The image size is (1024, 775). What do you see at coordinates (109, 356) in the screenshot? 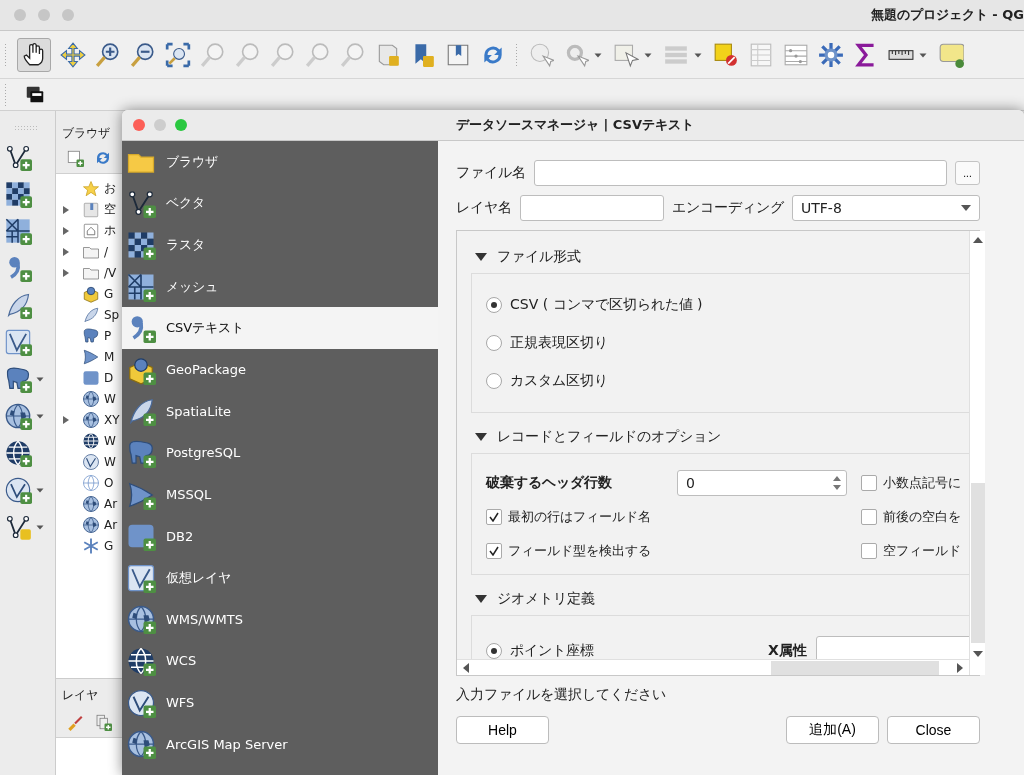
I see `tree-item: M` at bounding box center [109, 356].